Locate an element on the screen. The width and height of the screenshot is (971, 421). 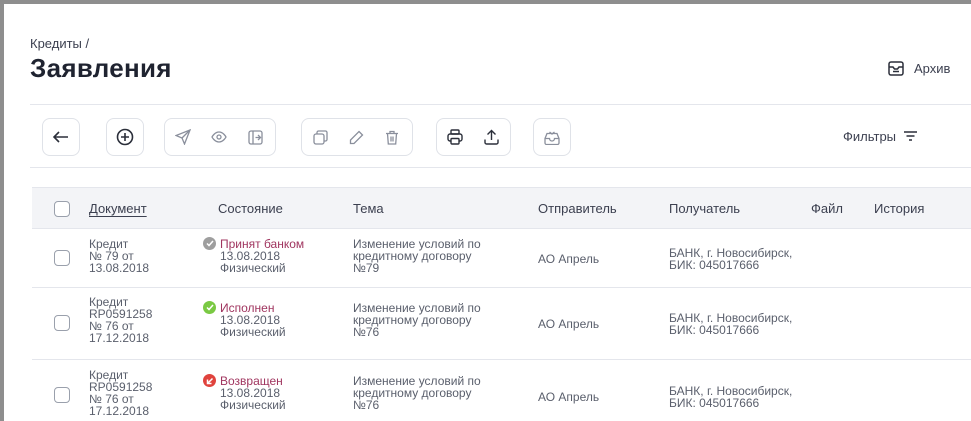
inbox-icon is located at coordinates (552, 137).